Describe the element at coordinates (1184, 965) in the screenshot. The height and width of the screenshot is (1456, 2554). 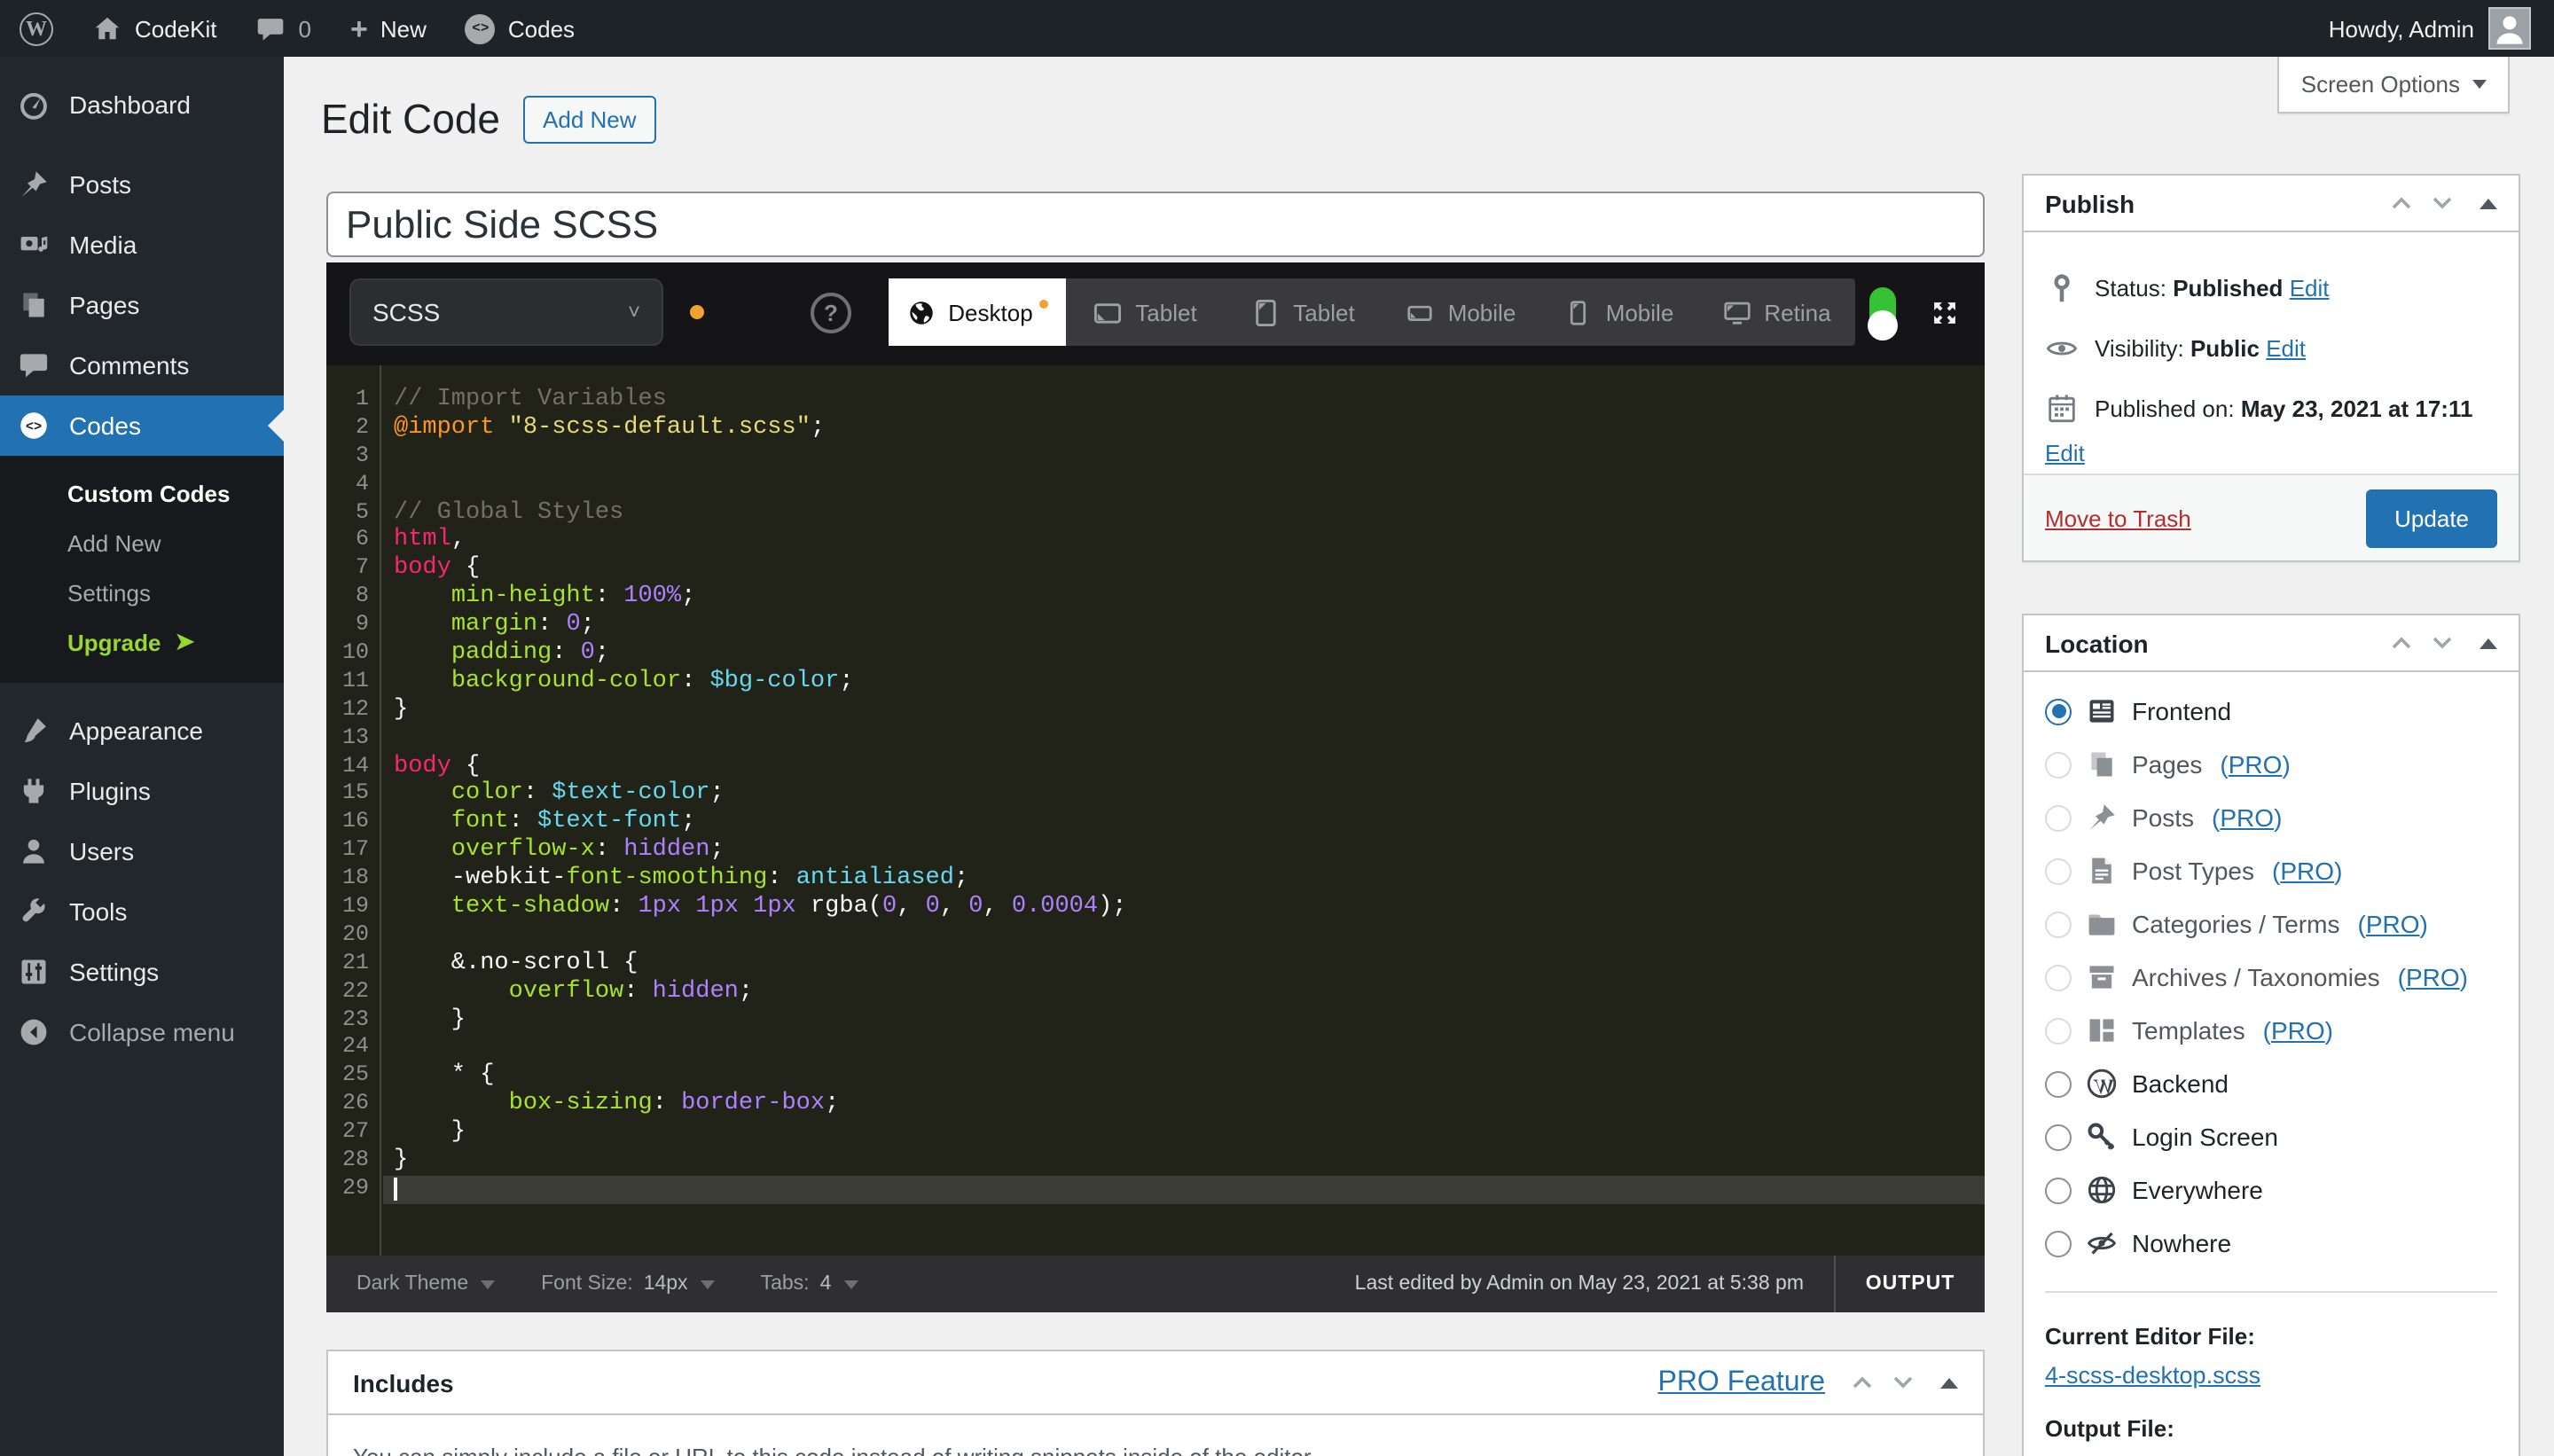
I see `code-line: &.no-scroll {` at that location.